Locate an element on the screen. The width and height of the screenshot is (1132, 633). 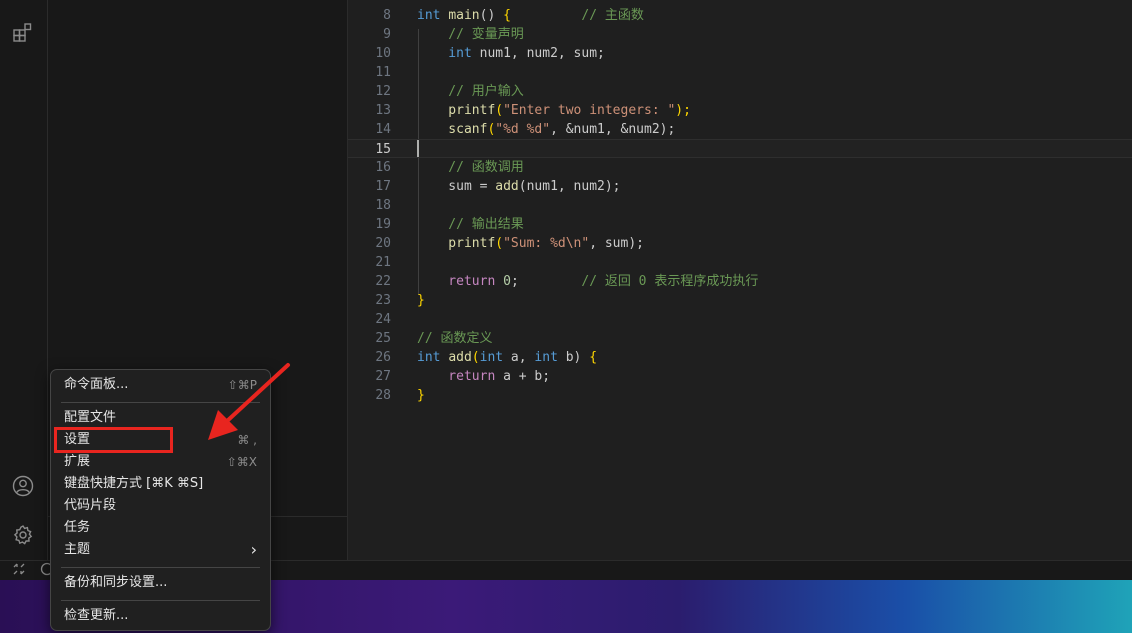
code-line: 13 printf("Enter two integers: "); is located at coordinates (740, 110).